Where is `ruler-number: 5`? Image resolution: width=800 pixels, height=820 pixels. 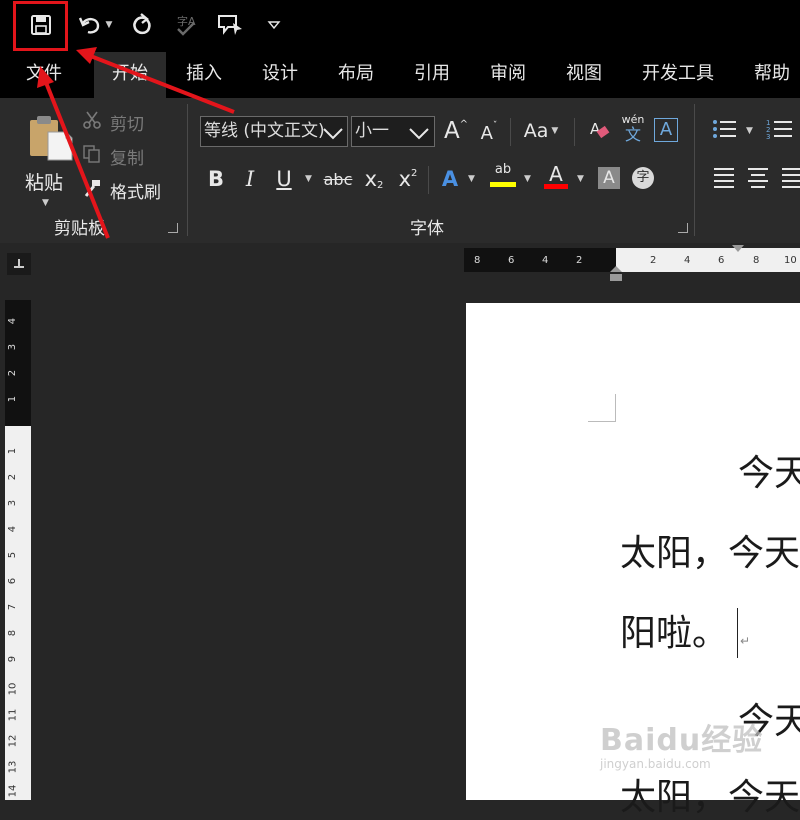
ruler-number: 5 is located at coordinates (13, 555).